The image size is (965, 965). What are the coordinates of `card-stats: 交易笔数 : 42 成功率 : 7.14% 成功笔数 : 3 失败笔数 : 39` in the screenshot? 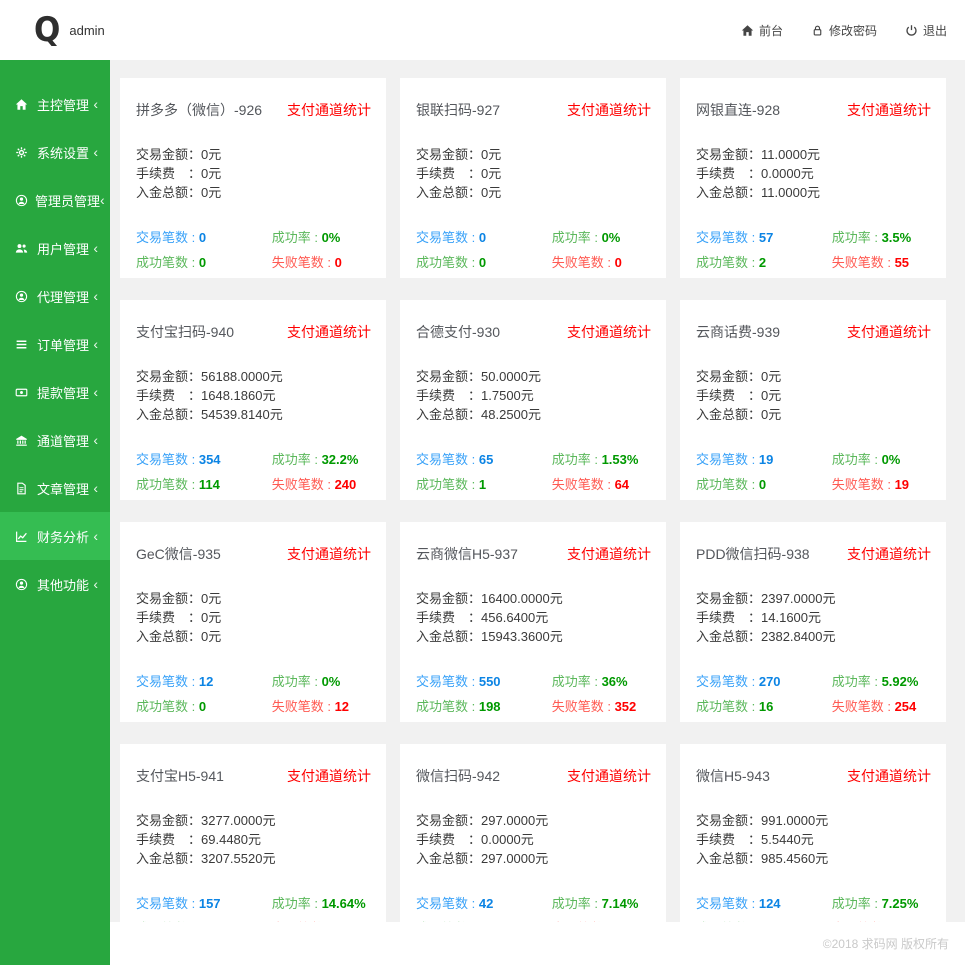 It's located at (533, 907).